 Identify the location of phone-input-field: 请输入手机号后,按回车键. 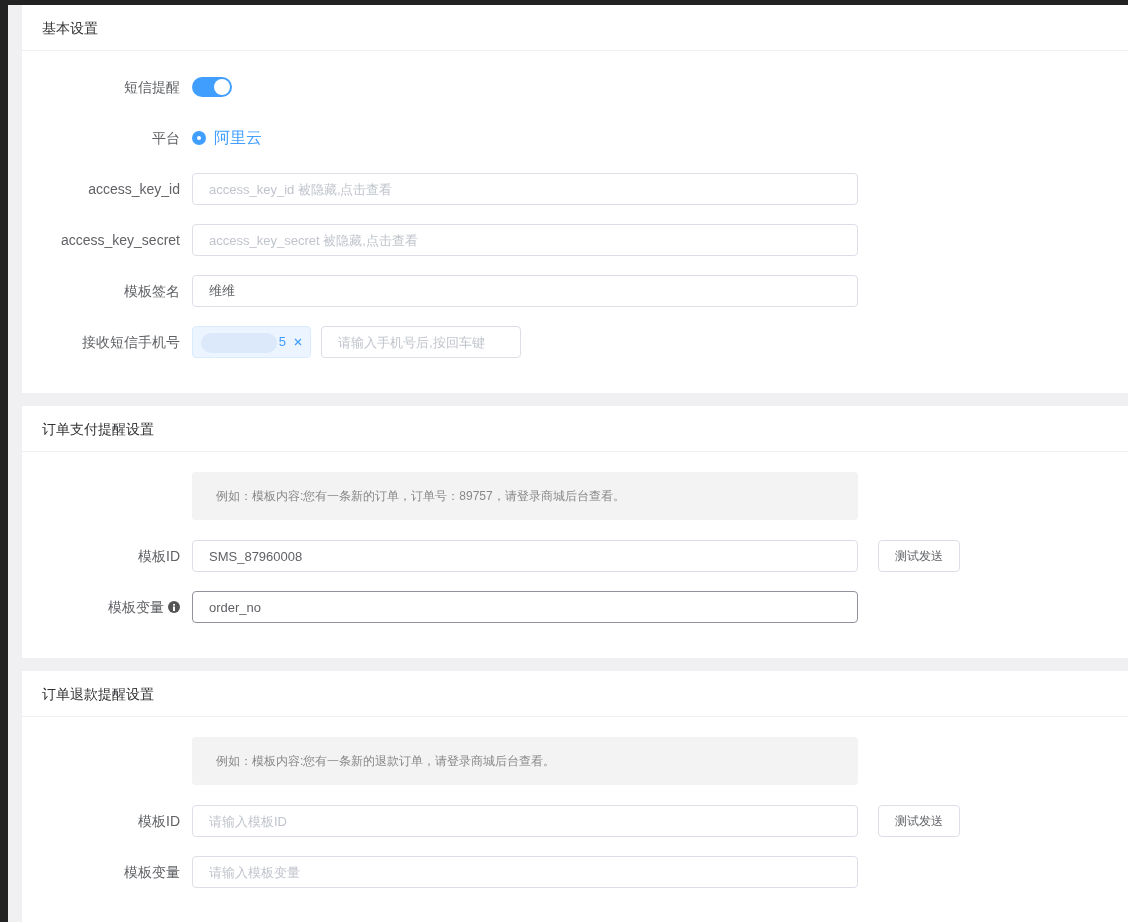
(421, 342).